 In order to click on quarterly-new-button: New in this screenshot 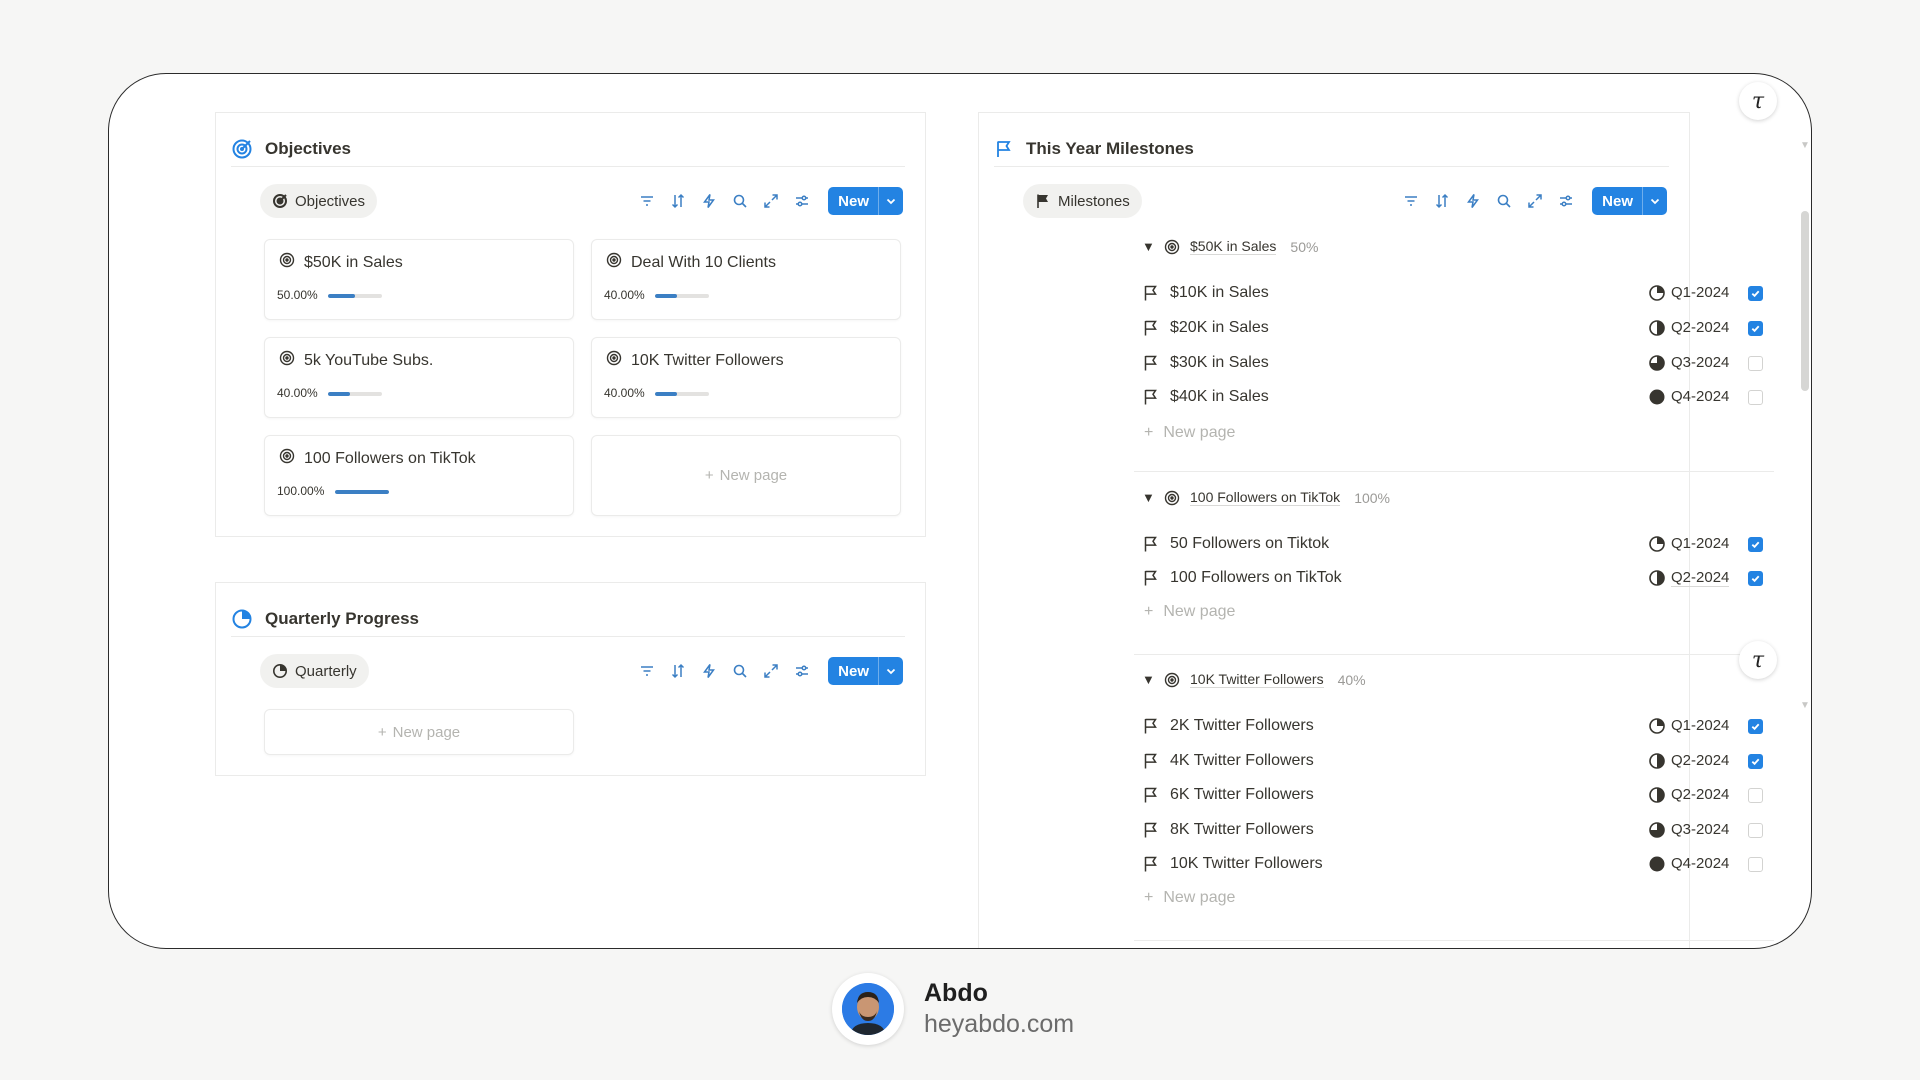, I will do `click(865, 671)`.